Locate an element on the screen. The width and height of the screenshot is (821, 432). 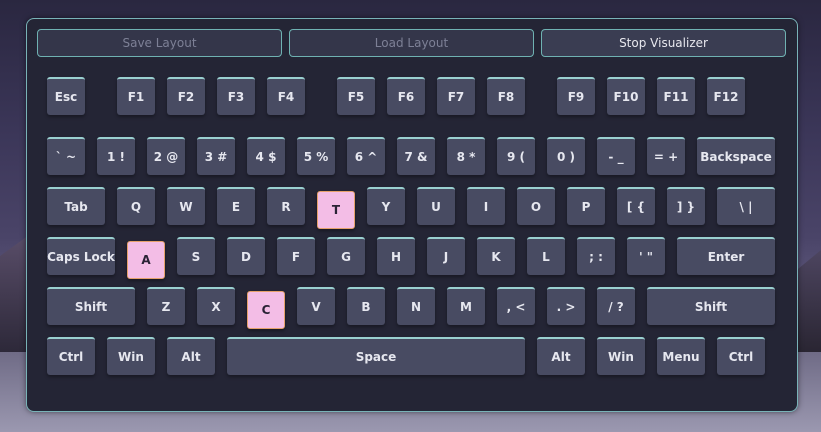
key-f8: F8 is located at coordinates (506, 96).